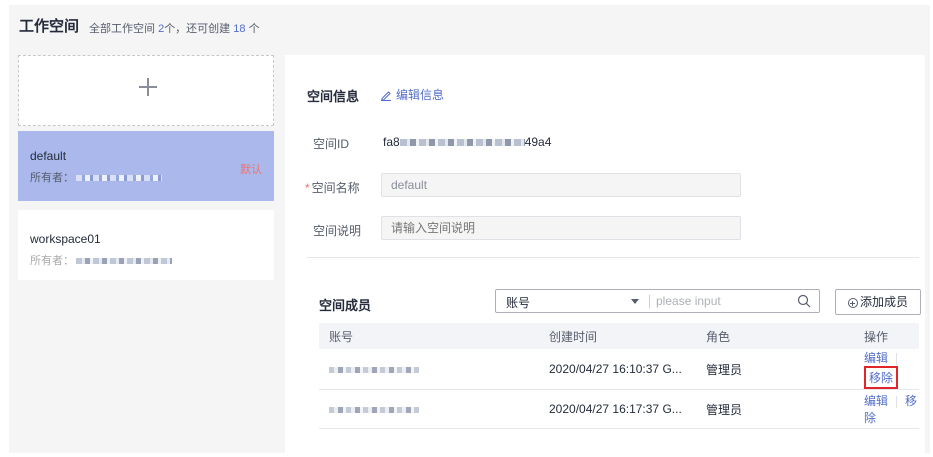 The image size is (933, 457). I want to click on space-id-prefix: fa8, so click(391, 142).